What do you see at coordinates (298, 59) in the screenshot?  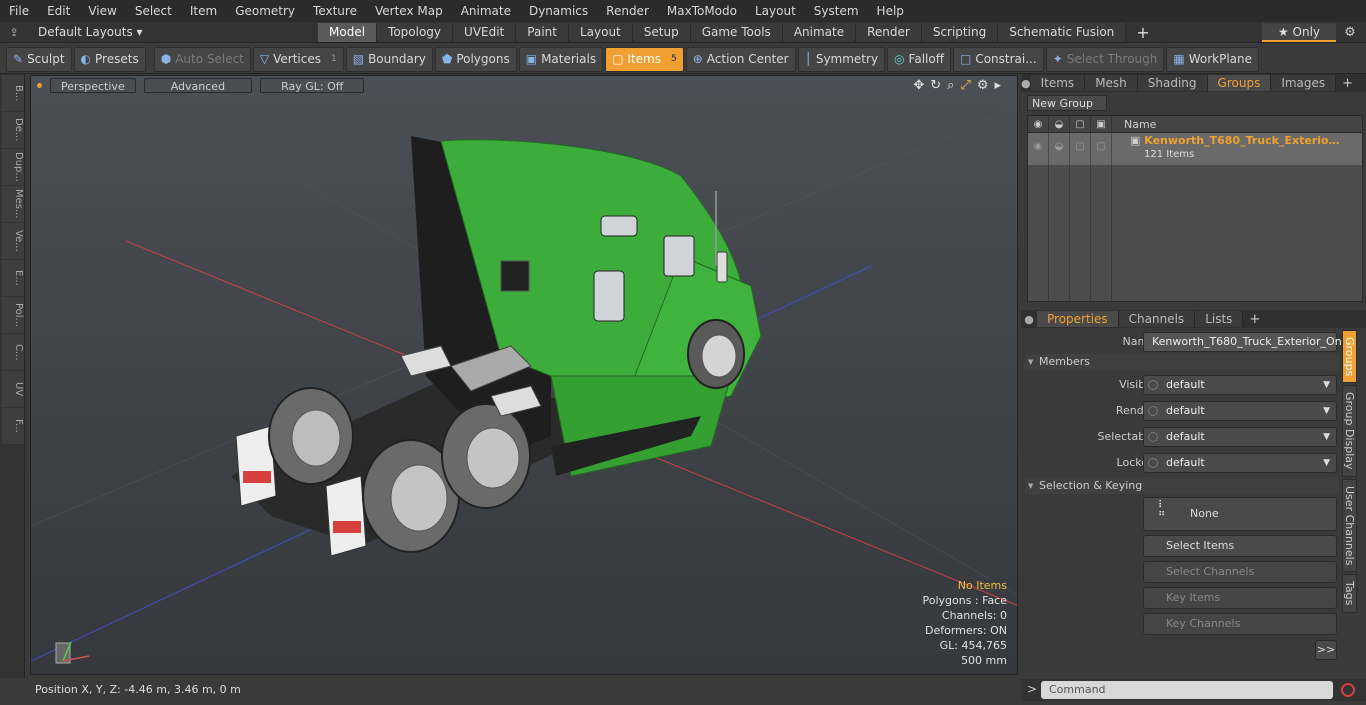 I see `vertices-button: ▽ Vertices 1` at bounding box center [298, 59].